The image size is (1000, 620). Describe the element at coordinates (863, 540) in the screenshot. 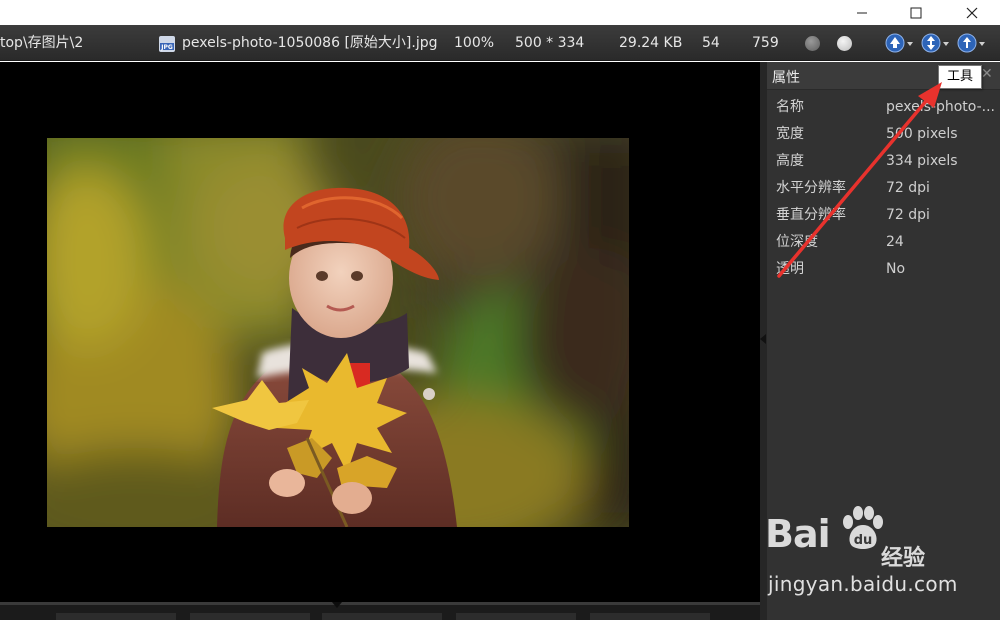

I see `svg-text: du` at that location.